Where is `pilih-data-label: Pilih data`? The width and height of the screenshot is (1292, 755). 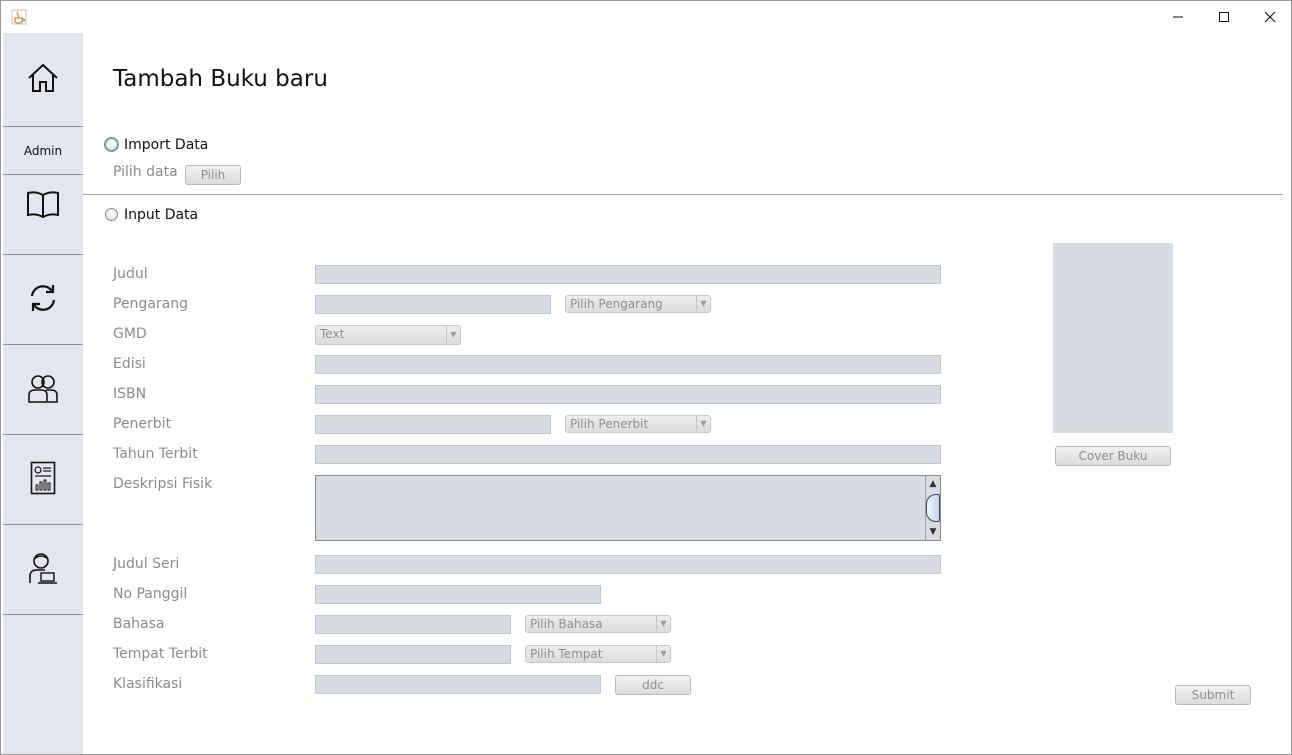
pilih-data-label: Pilih data is located at coordinates (145, 172).